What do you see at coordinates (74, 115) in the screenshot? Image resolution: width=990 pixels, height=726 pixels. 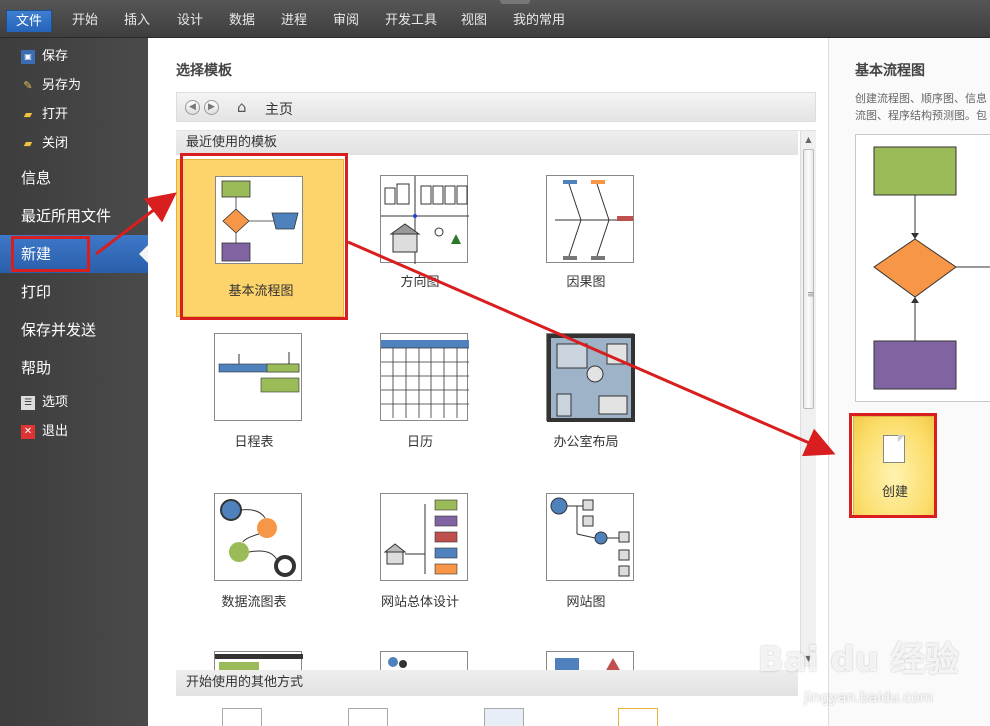 I see `nav-open: ▰ 打开` at bounding box center [74, 115].